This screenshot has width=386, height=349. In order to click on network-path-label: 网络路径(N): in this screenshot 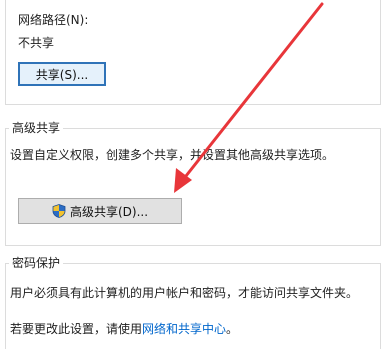, I will do `click(53, 20)`.